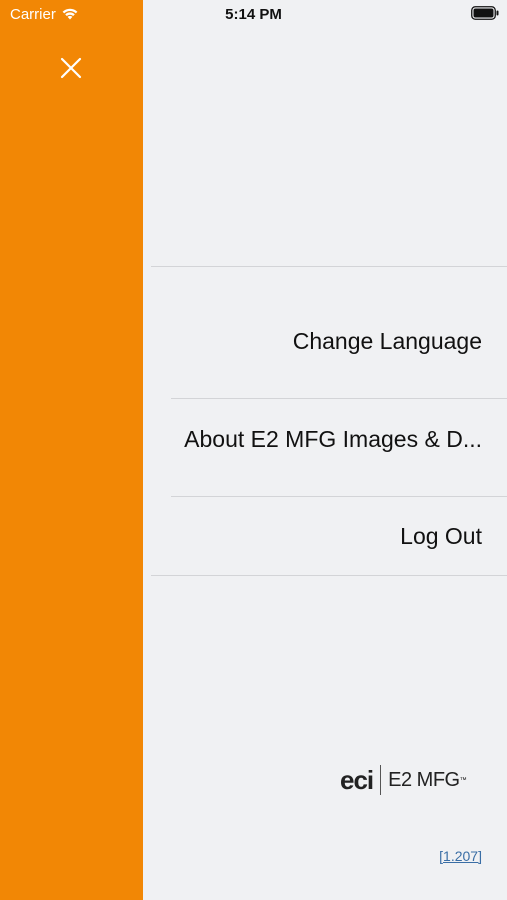 This screenshot has width=507, height=900. Describe the element at coordinates (441, 535) in the screenshot. I see `menu-item-label: Log Out` at that location.